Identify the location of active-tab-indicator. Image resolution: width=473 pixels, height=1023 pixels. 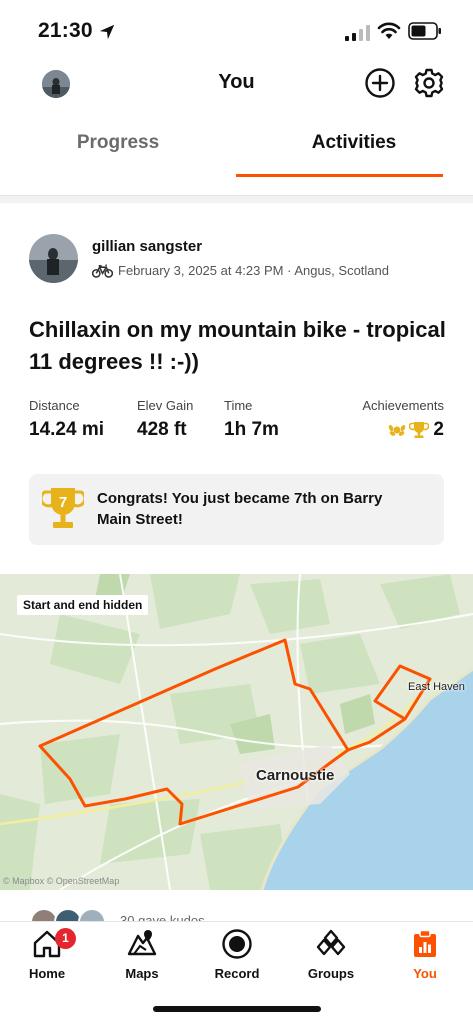
(339, 175).